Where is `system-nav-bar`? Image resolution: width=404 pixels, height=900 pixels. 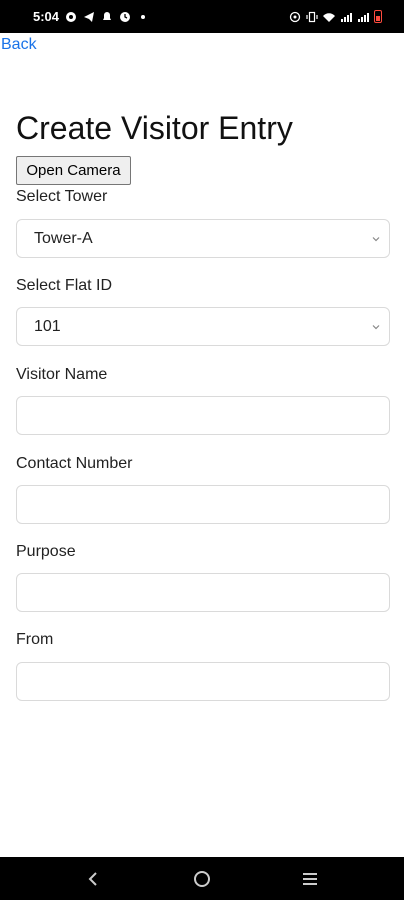
system-nav-bar is located at coordinates (202, 878).